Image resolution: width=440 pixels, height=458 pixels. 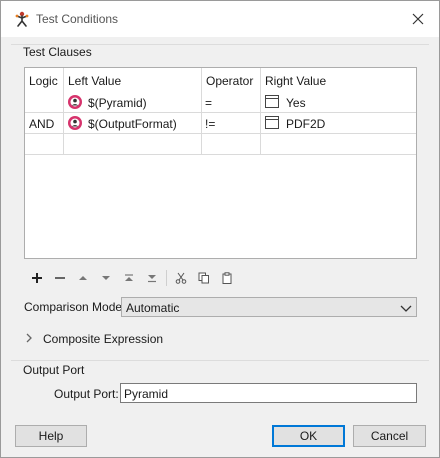 What do you see at coordinates (406, 308) in the screenshot?
I see `chevron-down-icon` at bounding box center [406, 308].